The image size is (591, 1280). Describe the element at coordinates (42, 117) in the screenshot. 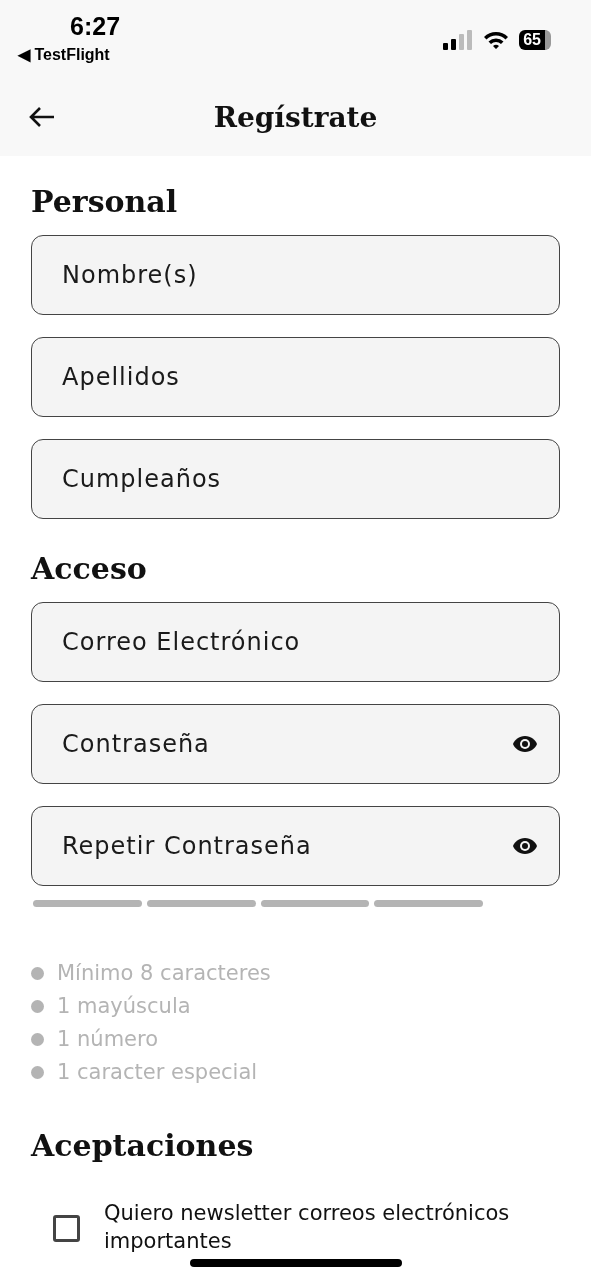

I see `back-button` at that location.